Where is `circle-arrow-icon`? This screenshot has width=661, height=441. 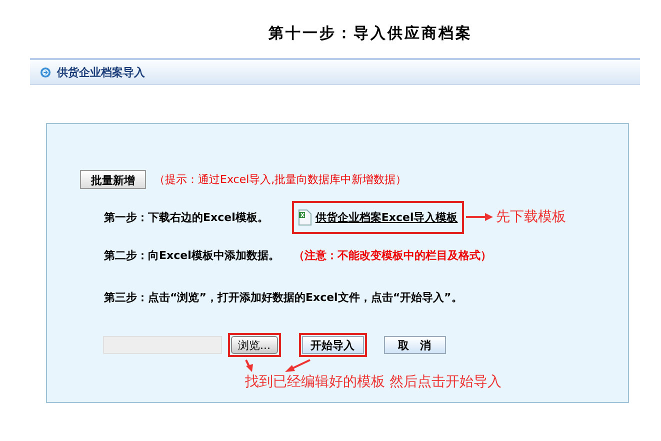 circle-arrow-icon is located at coordinates (45, 72).